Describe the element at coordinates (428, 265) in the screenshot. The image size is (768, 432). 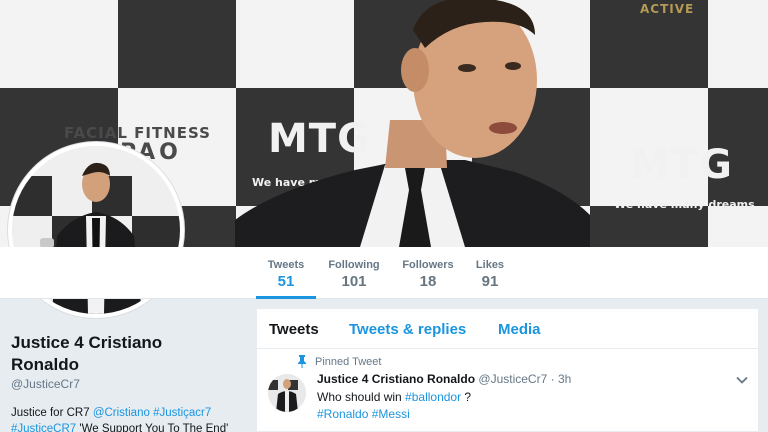
I see `nav-followers-label: Followers` at that location.